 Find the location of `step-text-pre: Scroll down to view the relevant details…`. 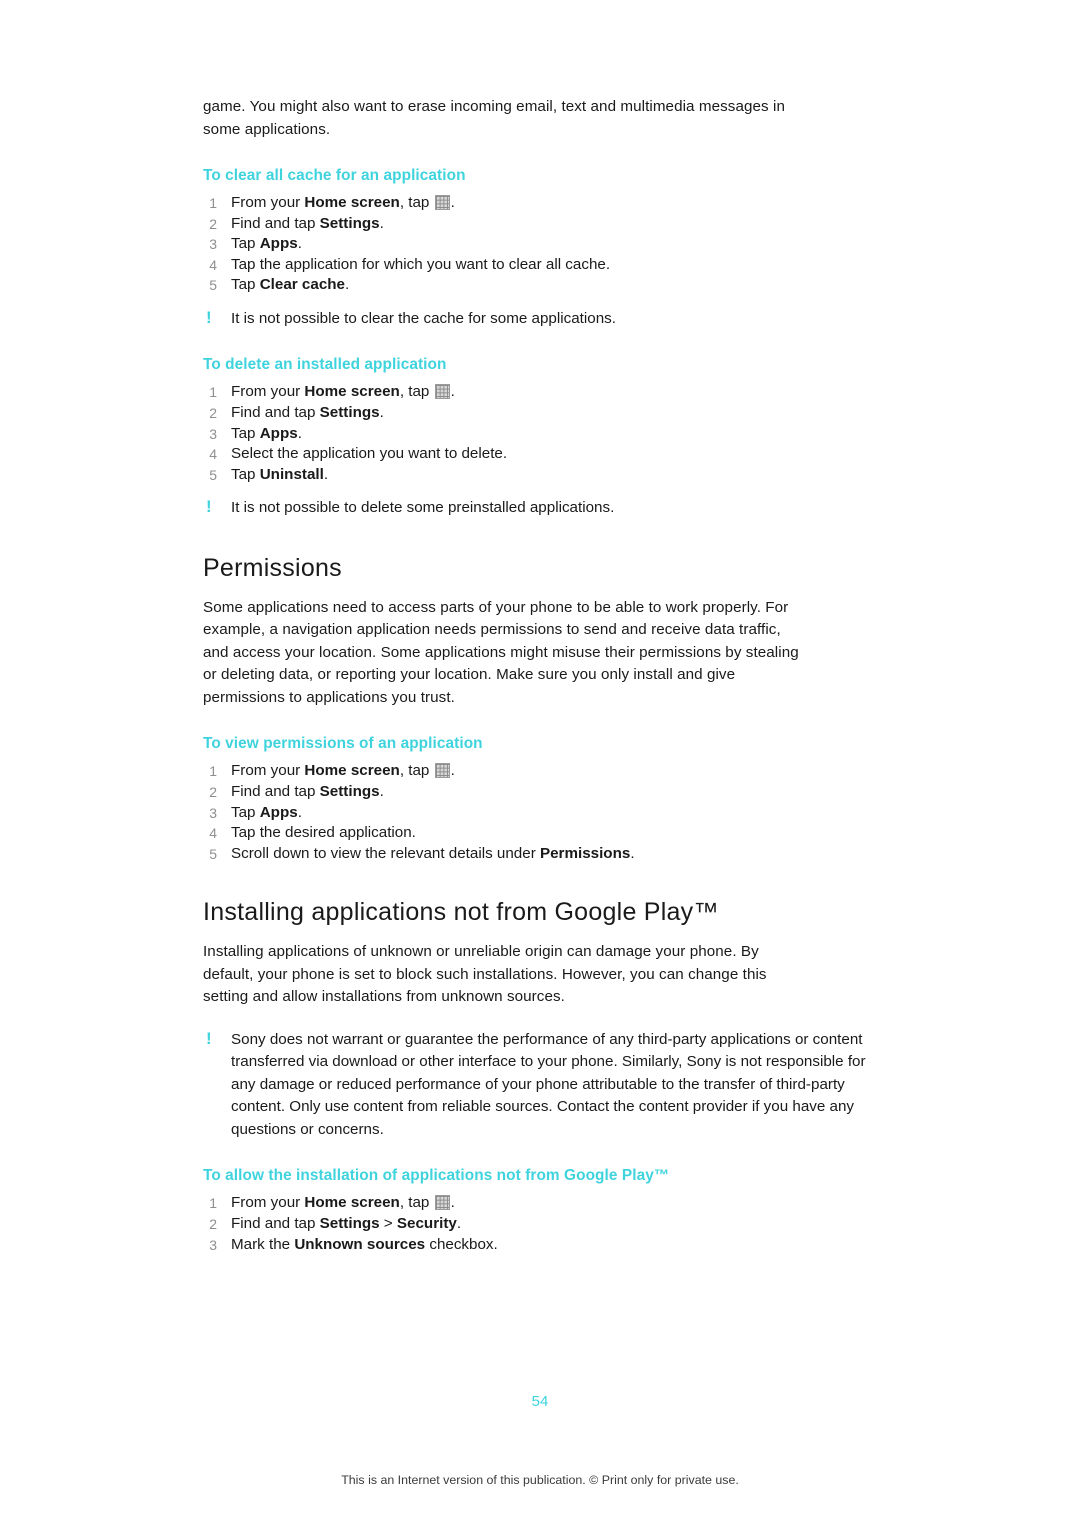

step-text-pre: Scroll down to view the relevant details… is located at coordinates (385, 853).